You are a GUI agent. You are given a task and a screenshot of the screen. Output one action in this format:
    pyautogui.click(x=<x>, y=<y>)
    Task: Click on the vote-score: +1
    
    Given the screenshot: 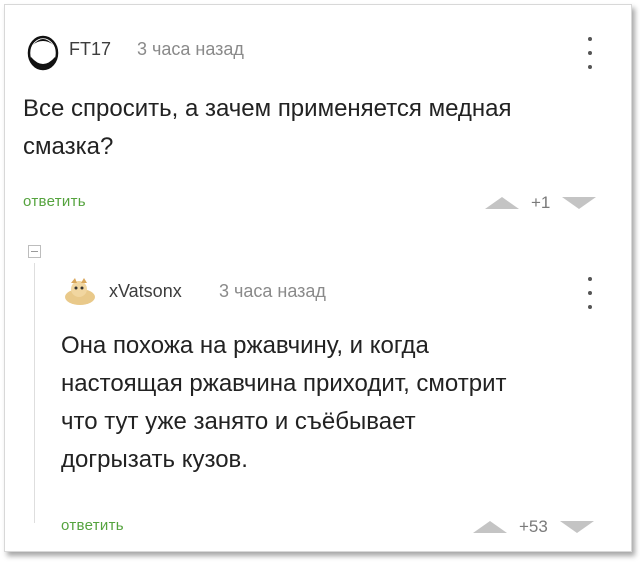 What is the action you would take?
    pyautogui.click(x=541, y=202)
    